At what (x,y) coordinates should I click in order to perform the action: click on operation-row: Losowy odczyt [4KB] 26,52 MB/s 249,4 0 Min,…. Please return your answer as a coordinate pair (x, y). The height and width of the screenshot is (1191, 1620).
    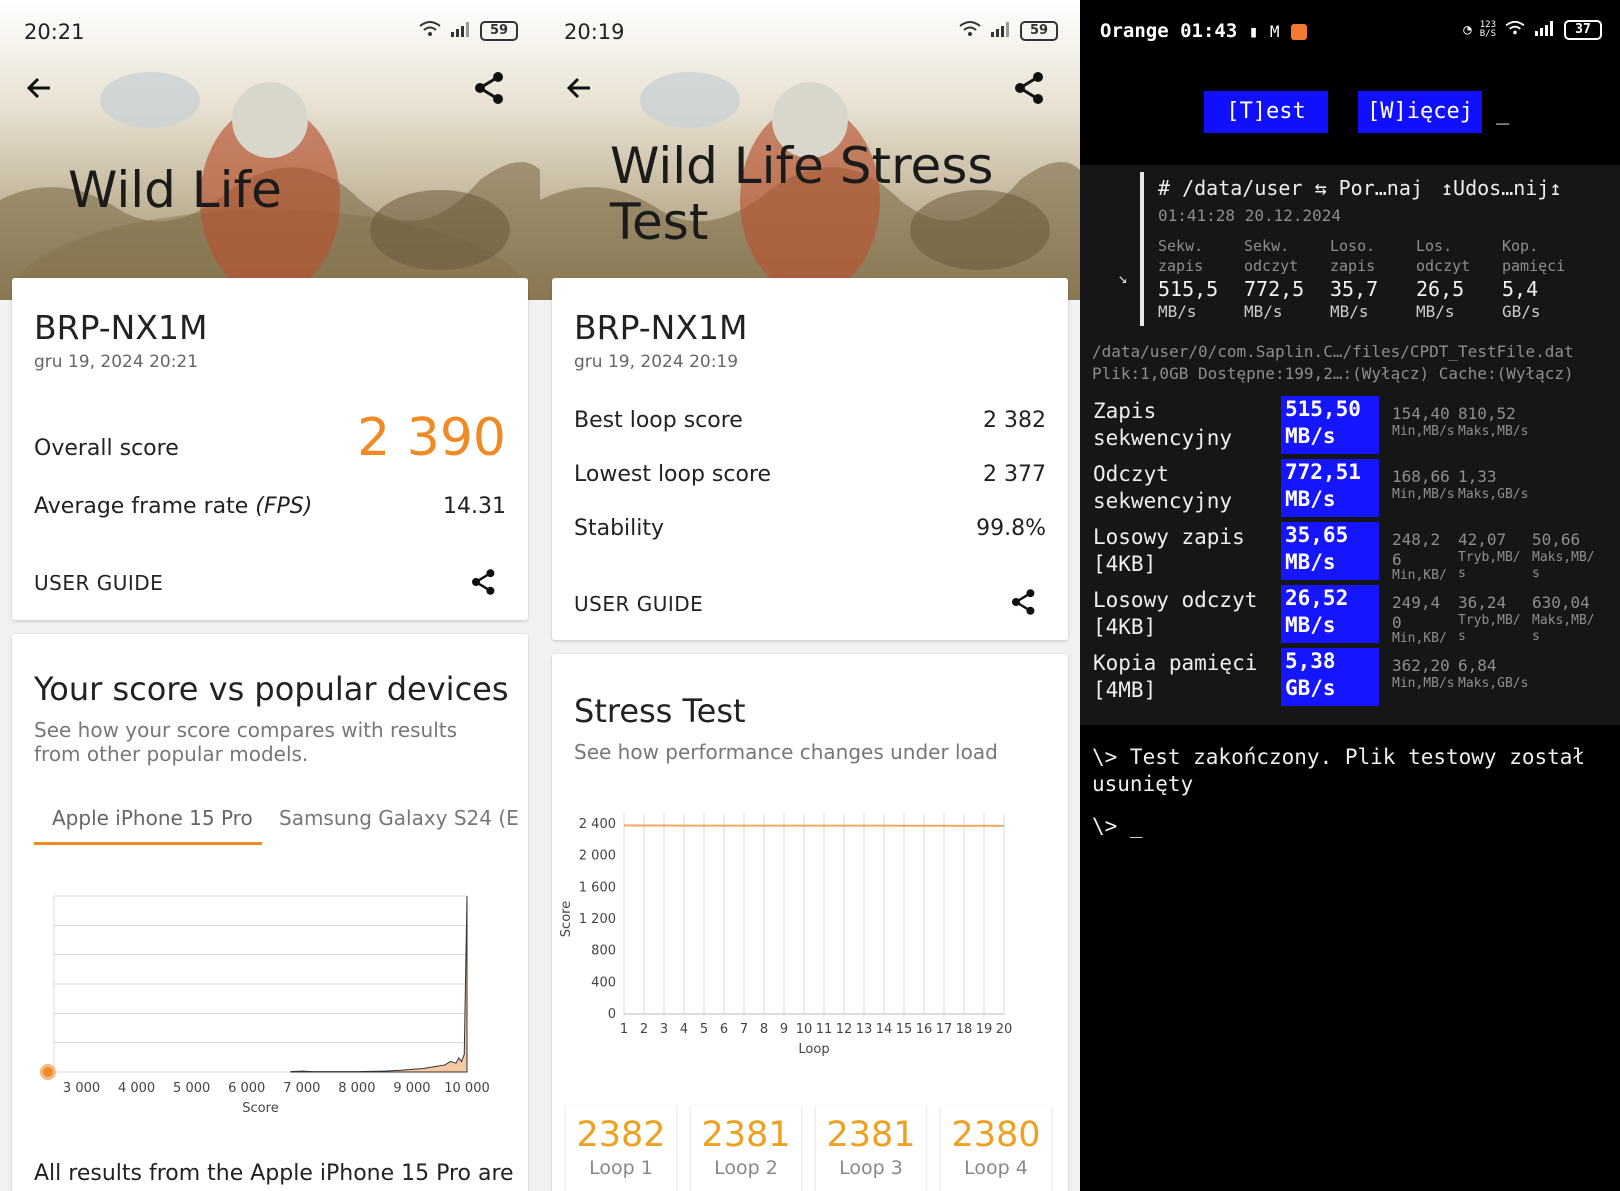
    Looking at the image, I should click on (1350, 615).